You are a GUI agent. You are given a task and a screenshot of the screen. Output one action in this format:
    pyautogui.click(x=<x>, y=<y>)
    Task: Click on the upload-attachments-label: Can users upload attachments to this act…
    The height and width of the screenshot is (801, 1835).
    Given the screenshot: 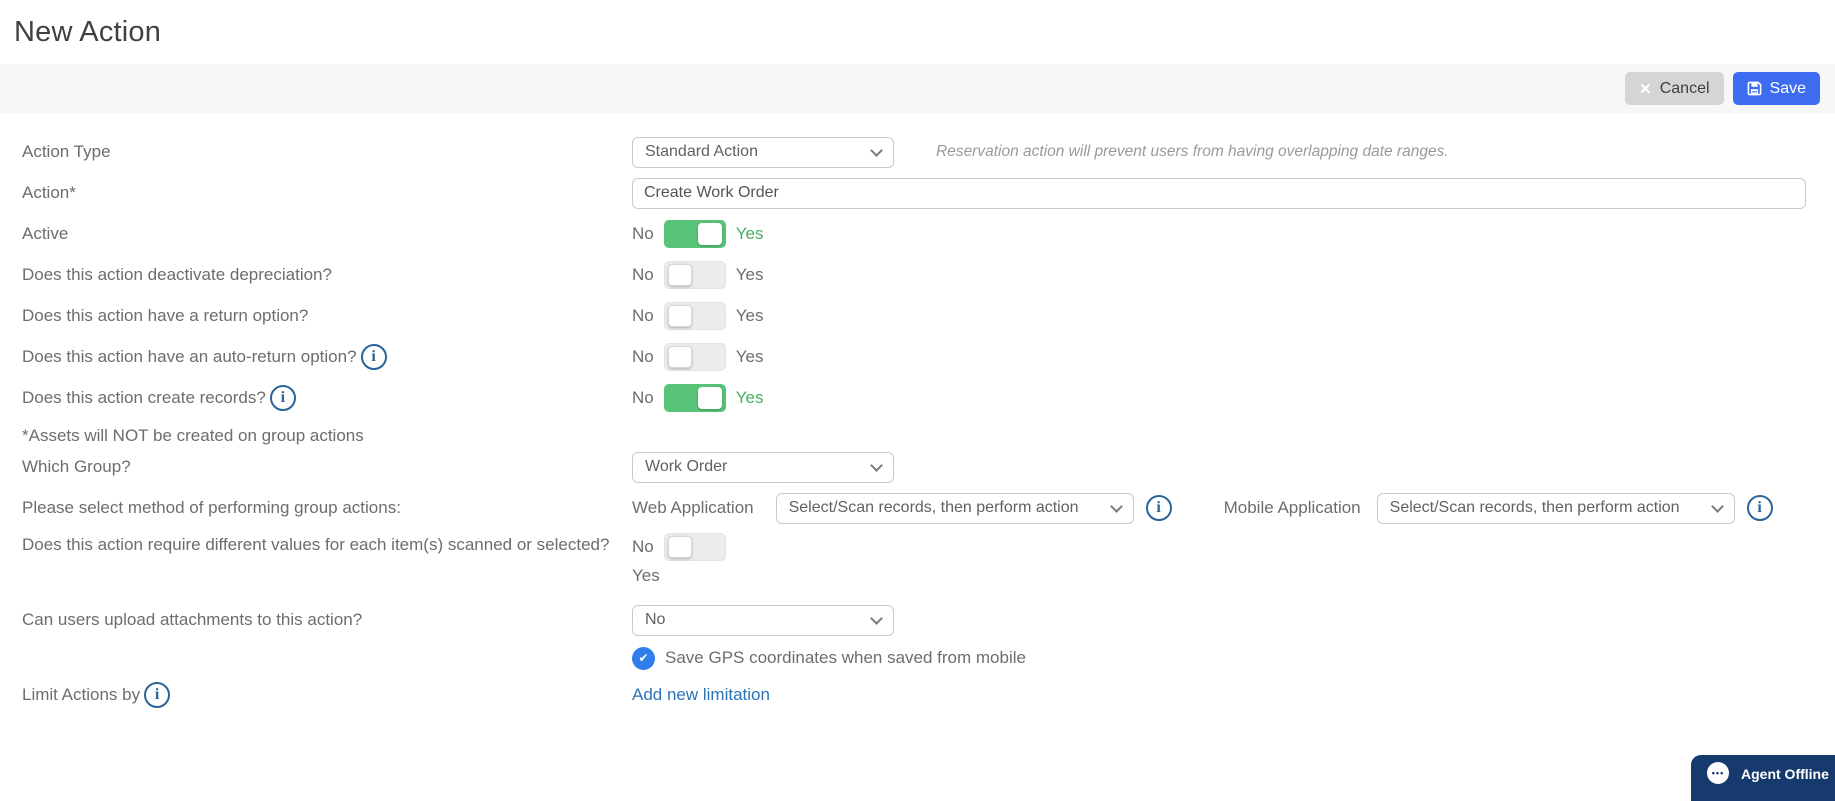 What is the action you would take?
    pyautogui.click(x=192, y=619)
    